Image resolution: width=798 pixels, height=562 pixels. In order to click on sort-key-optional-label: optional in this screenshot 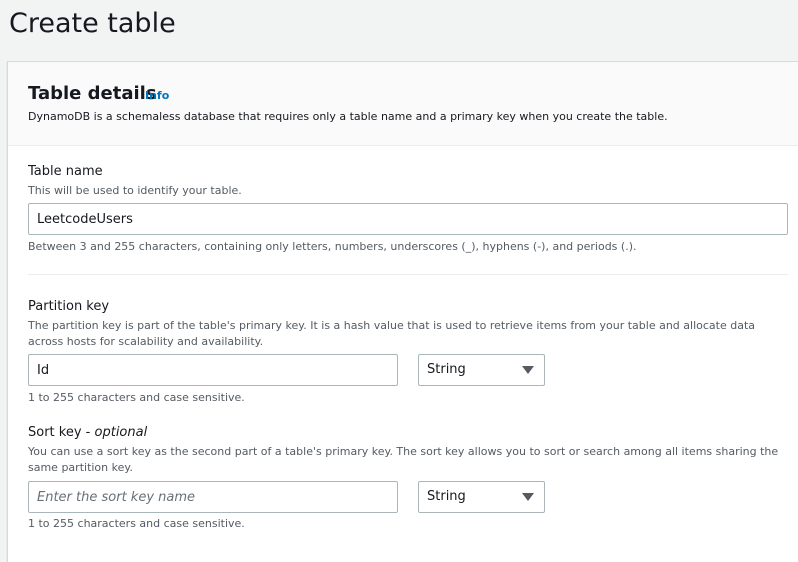, I will do `click(121, 432)`.